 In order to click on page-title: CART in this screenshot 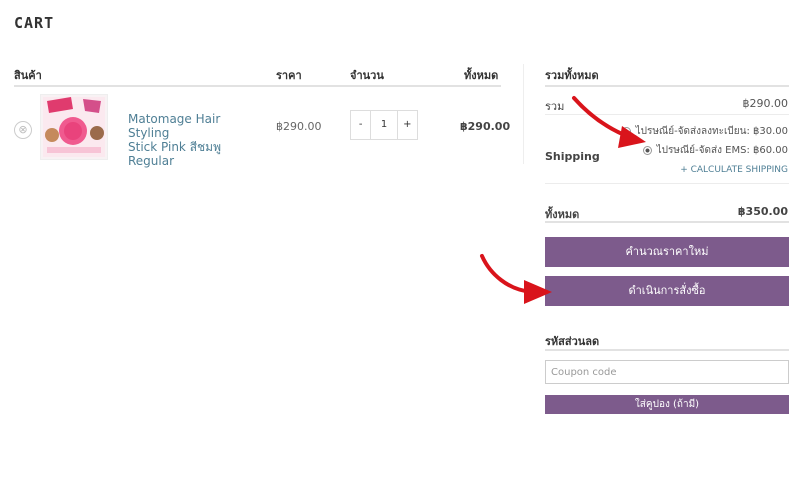, I will do `click(34, 23)`.